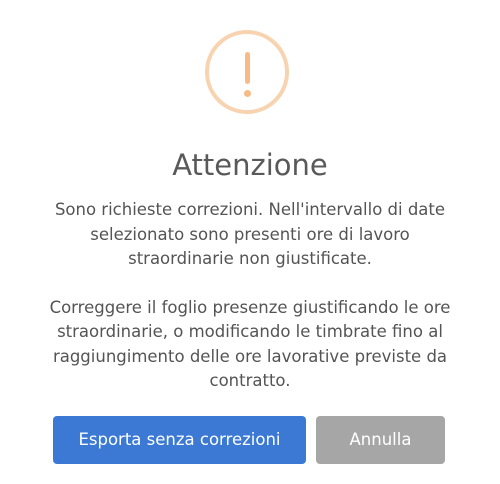 This screenshot has width=500, height=484. I want to click on warning-icon-dot, so click(247, 93).